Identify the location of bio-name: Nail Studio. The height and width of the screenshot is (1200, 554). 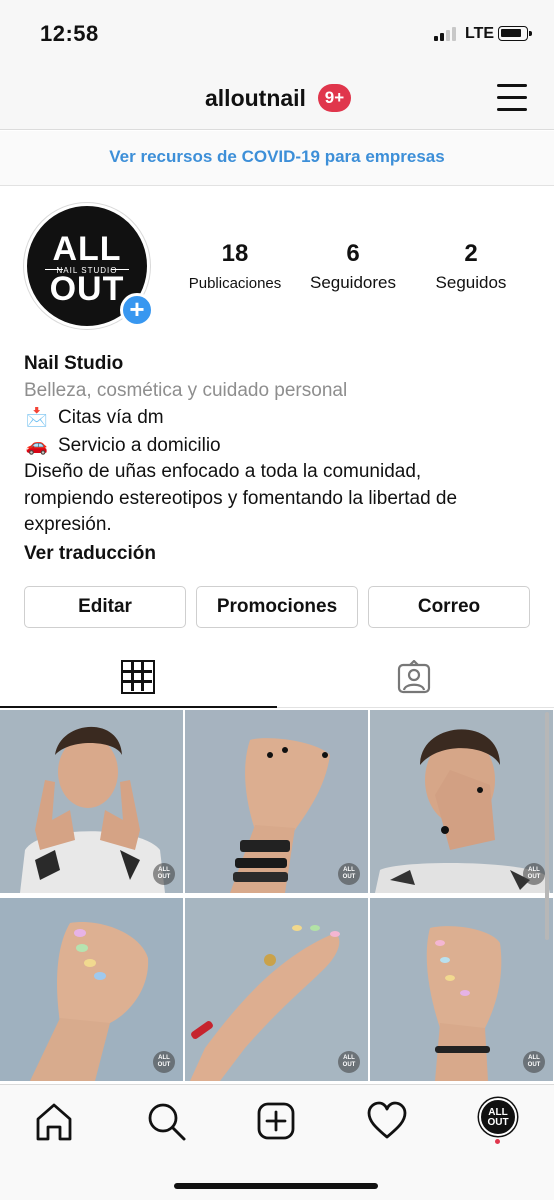
(74, 363).